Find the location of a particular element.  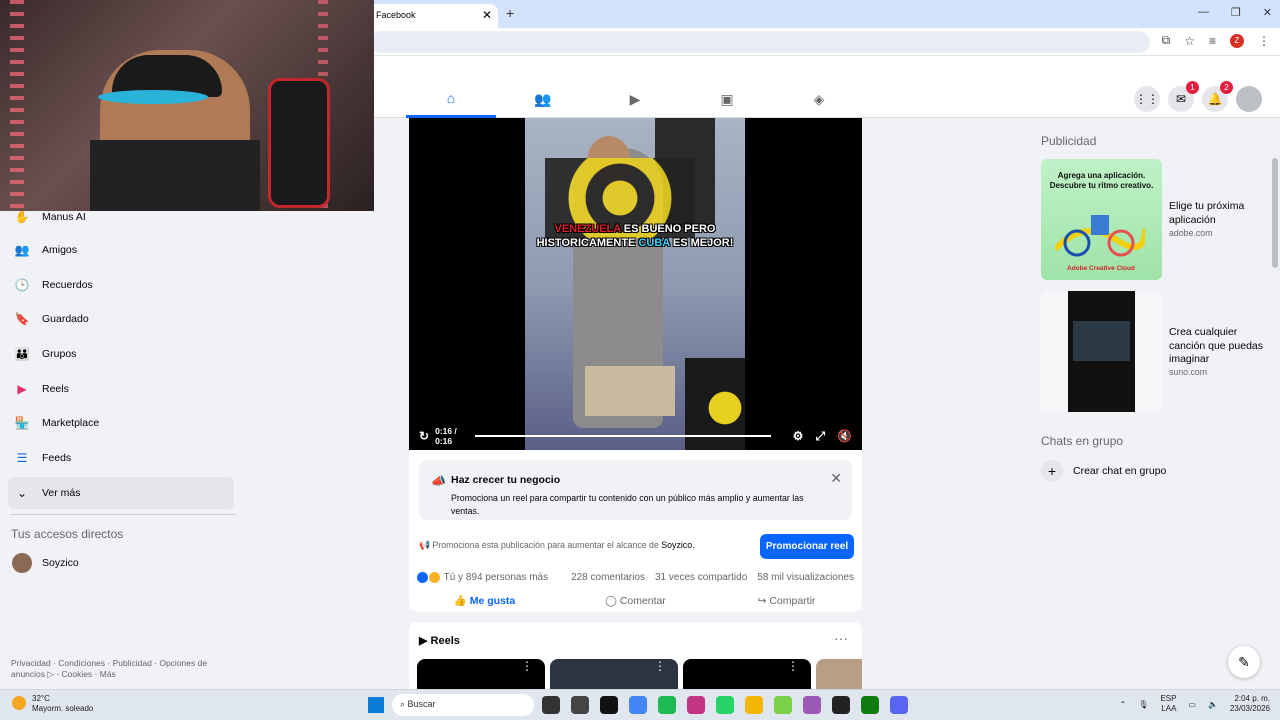

taskbar-search: ⌕ Buscar is located at coordinates (463, 705).